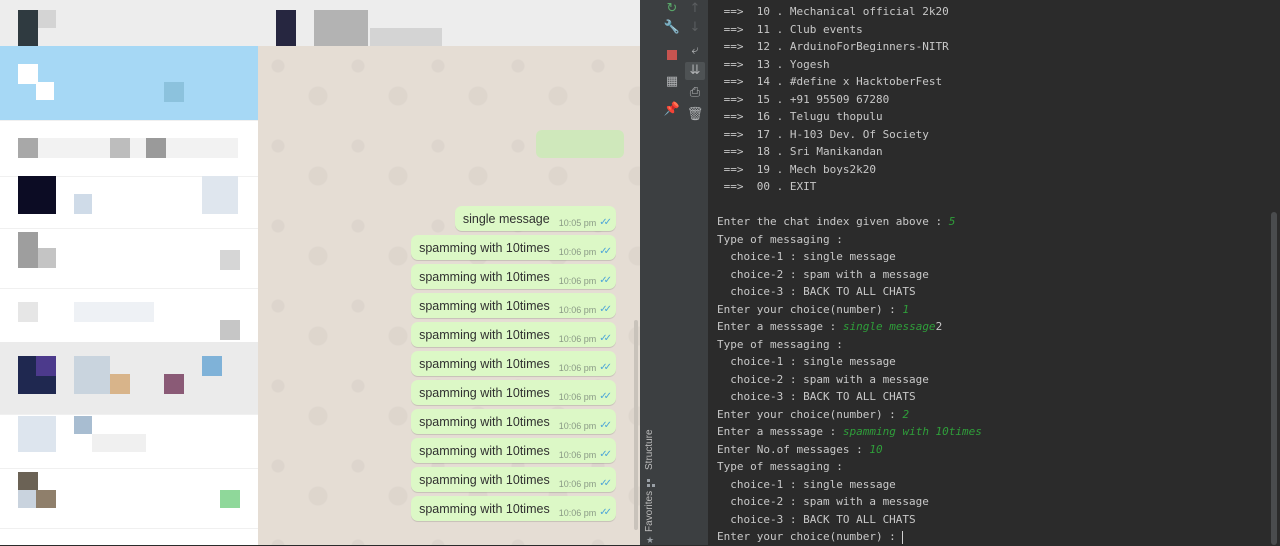  Describe the element at coordinates (672, 9) in the screenshot. I see `rerun-icon: ↻` at that location.